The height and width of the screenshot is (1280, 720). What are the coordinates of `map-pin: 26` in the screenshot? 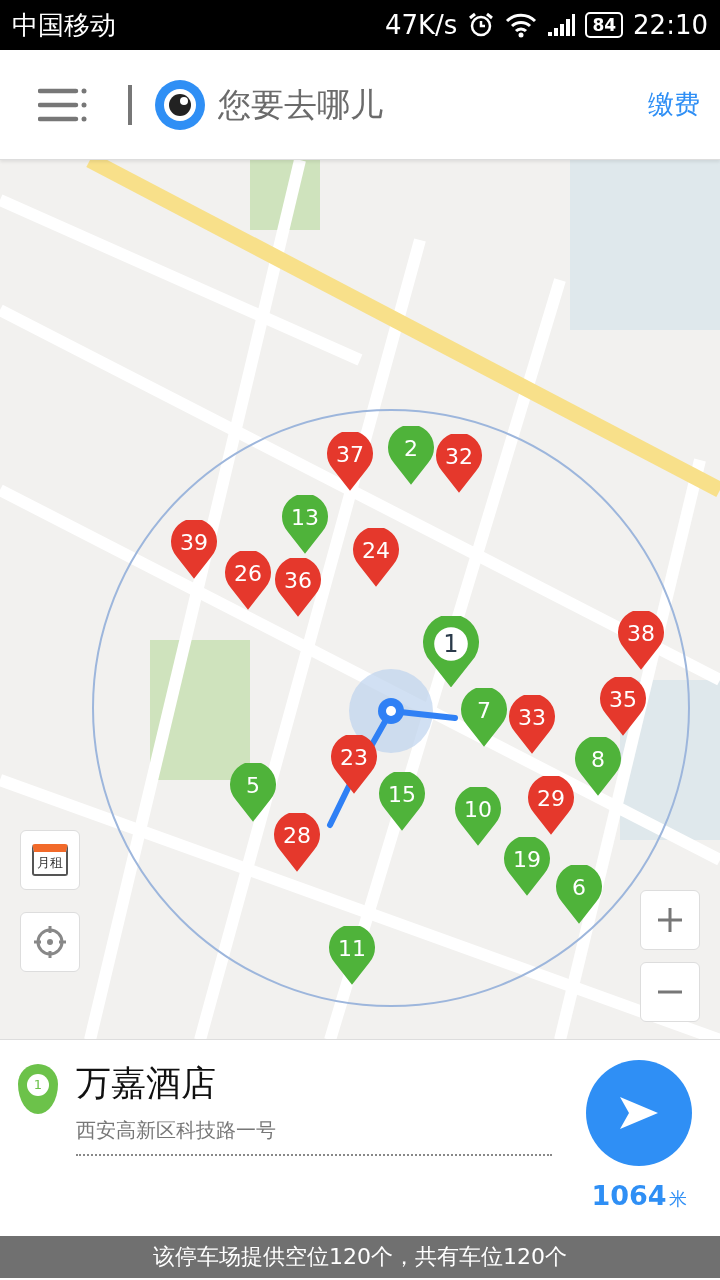 It's located at (248, 580).